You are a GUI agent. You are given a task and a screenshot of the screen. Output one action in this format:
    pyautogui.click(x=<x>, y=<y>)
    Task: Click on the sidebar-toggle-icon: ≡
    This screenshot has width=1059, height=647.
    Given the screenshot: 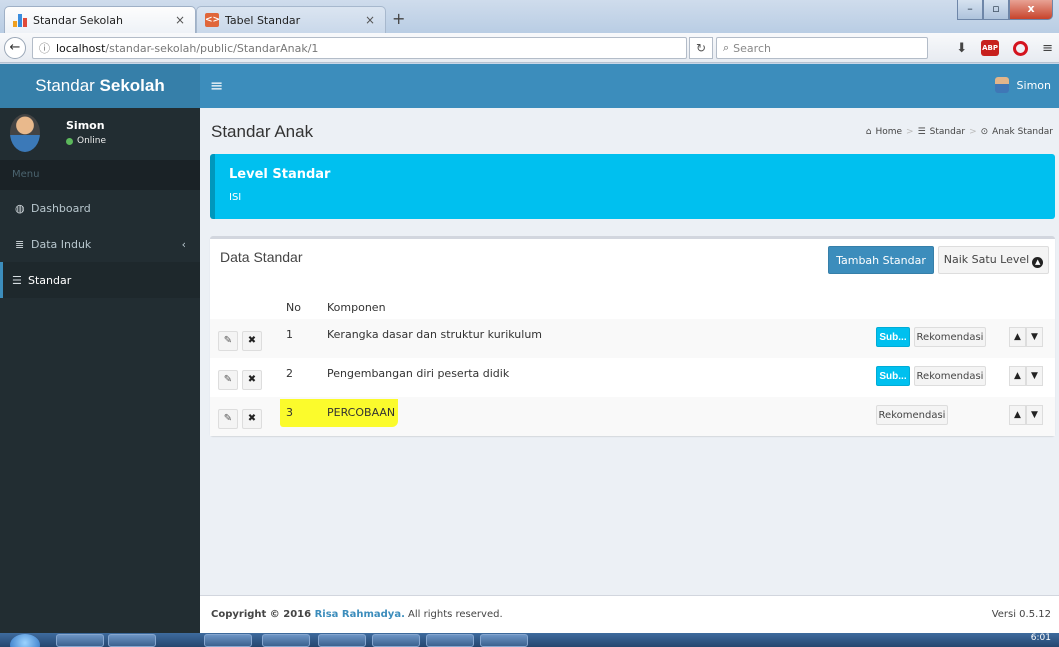 What is the action you would take?
    pyautogui.click(x=216, y=85)
    